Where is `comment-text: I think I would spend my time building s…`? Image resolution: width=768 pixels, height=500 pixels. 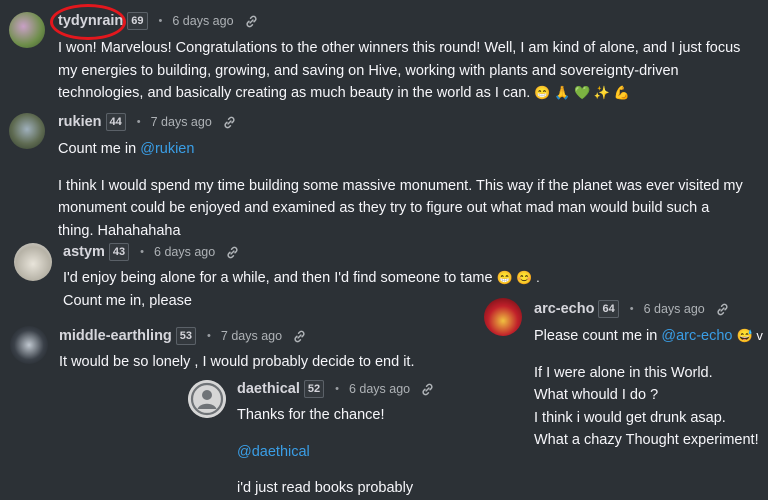
comment-text: I think I would spend my time building s… is located at coordinates (400, 208).